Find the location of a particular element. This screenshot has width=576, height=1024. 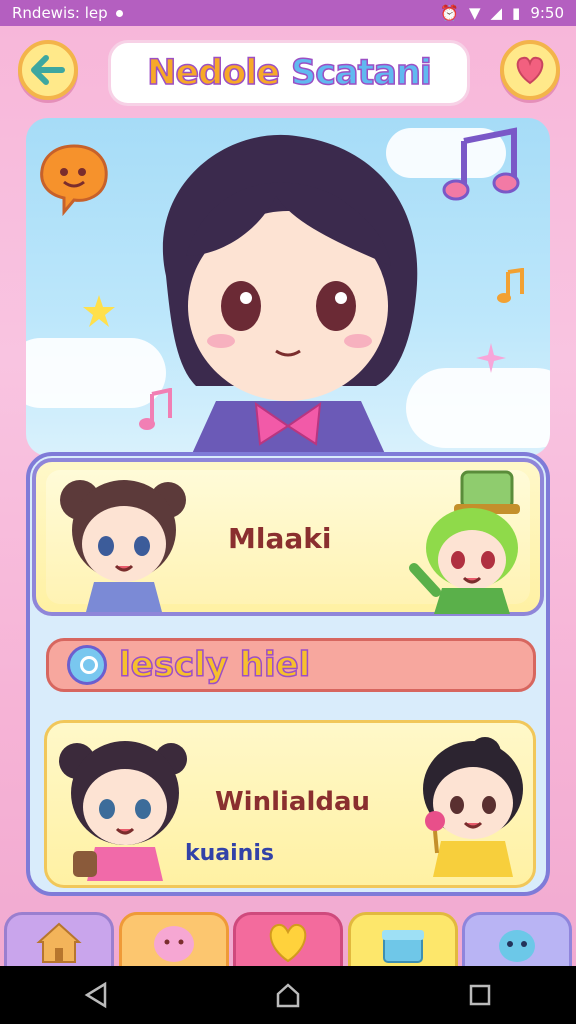

status-bar: Rndewis: lep ⏰ ▼ ◢ ▮ 9:50 is located at coordinates (288, 13).